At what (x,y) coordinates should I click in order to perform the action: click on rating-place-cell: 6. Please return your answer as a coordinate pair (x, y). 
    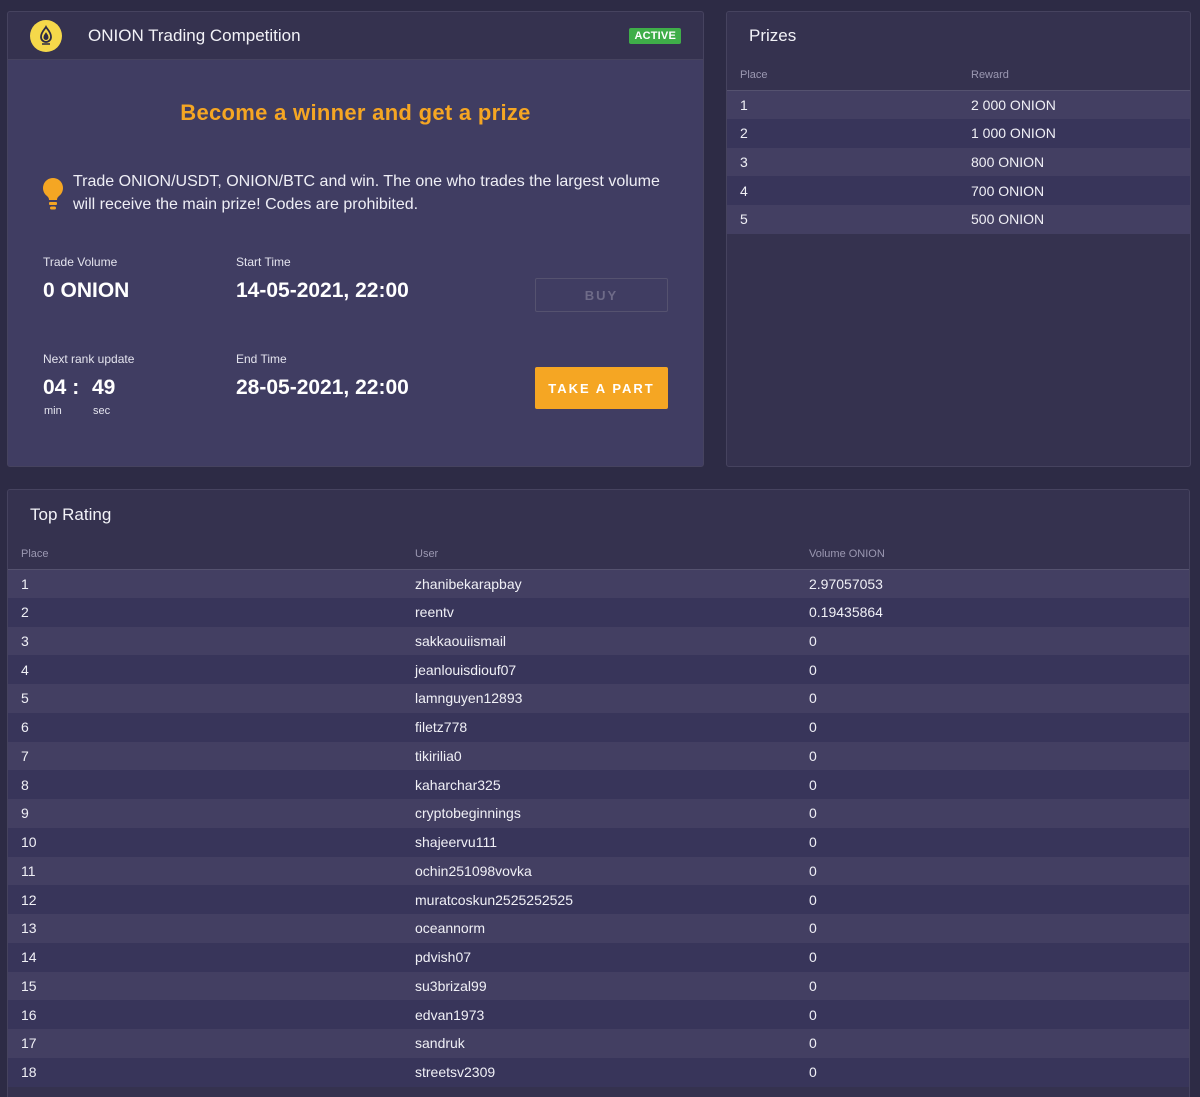
    Looking at the image, I should click on (211, 727).